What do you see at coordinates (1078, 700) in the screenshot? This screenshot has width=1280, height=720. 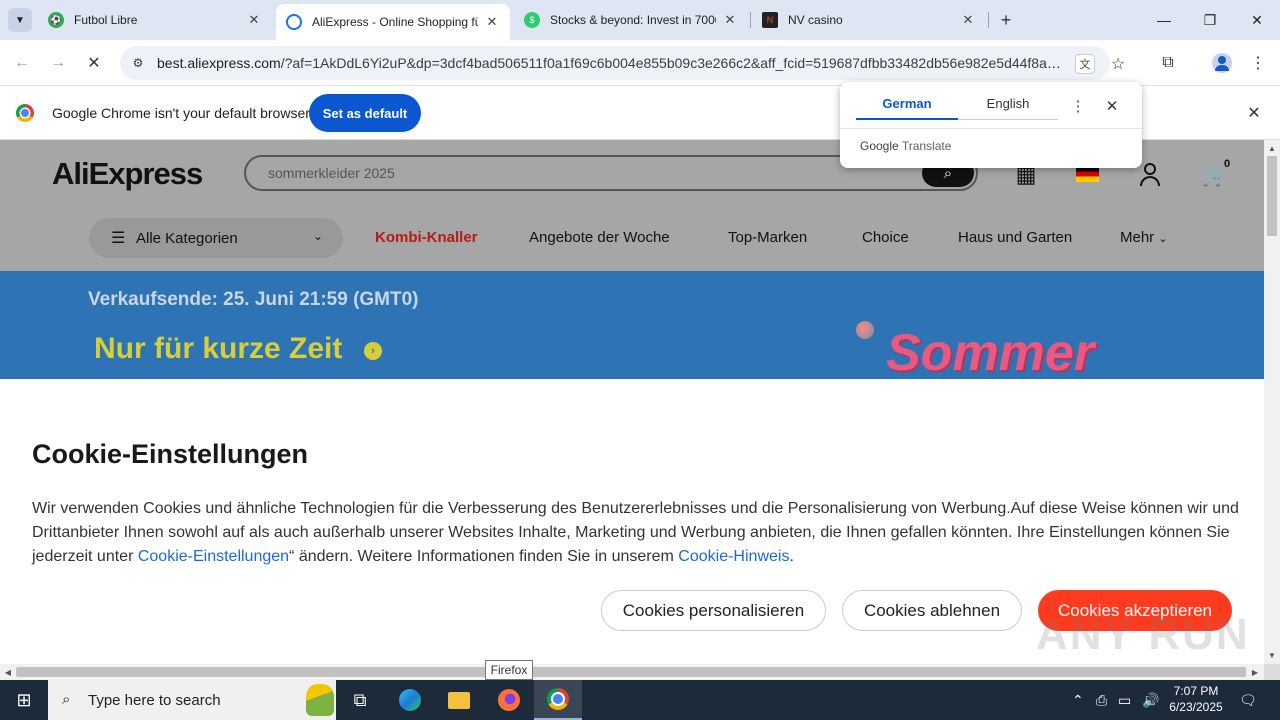 I see `chevron-up-icon: ⌃` at bounding box center [1078, 700].